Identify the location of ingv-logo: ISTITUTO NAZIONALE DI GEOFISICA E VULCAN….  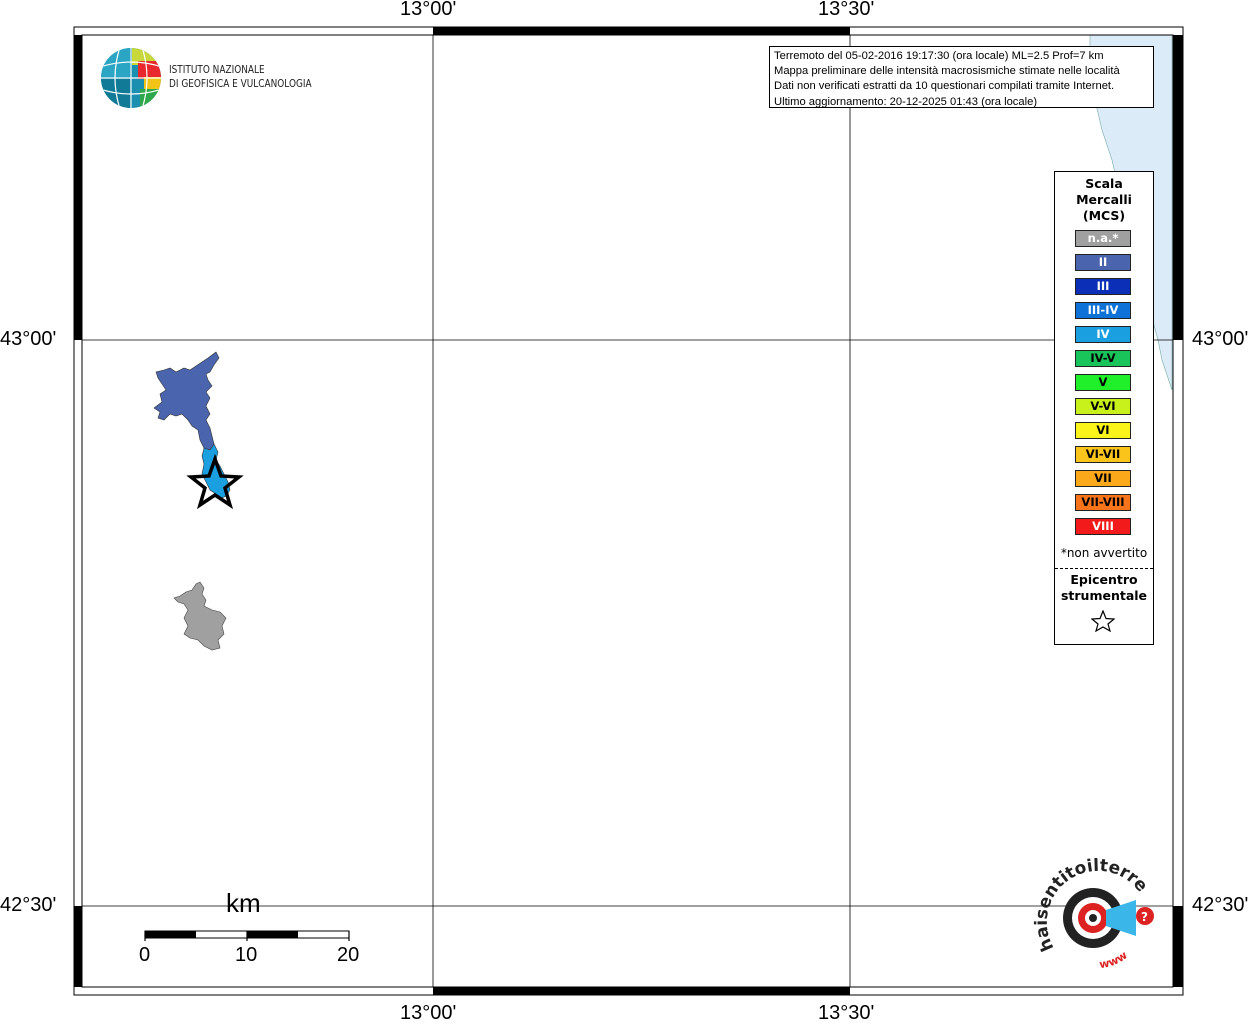
(206, 80).